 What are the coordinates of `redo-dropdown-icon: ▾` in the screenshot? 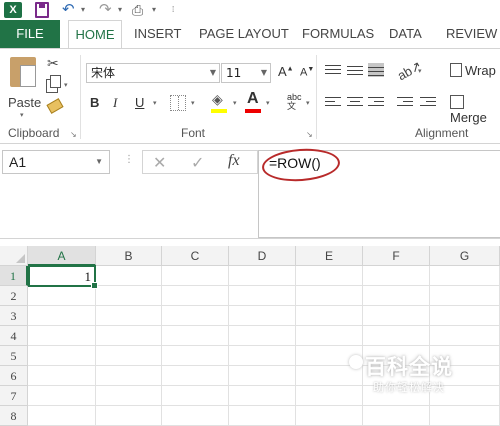 It's located at (120, 10).